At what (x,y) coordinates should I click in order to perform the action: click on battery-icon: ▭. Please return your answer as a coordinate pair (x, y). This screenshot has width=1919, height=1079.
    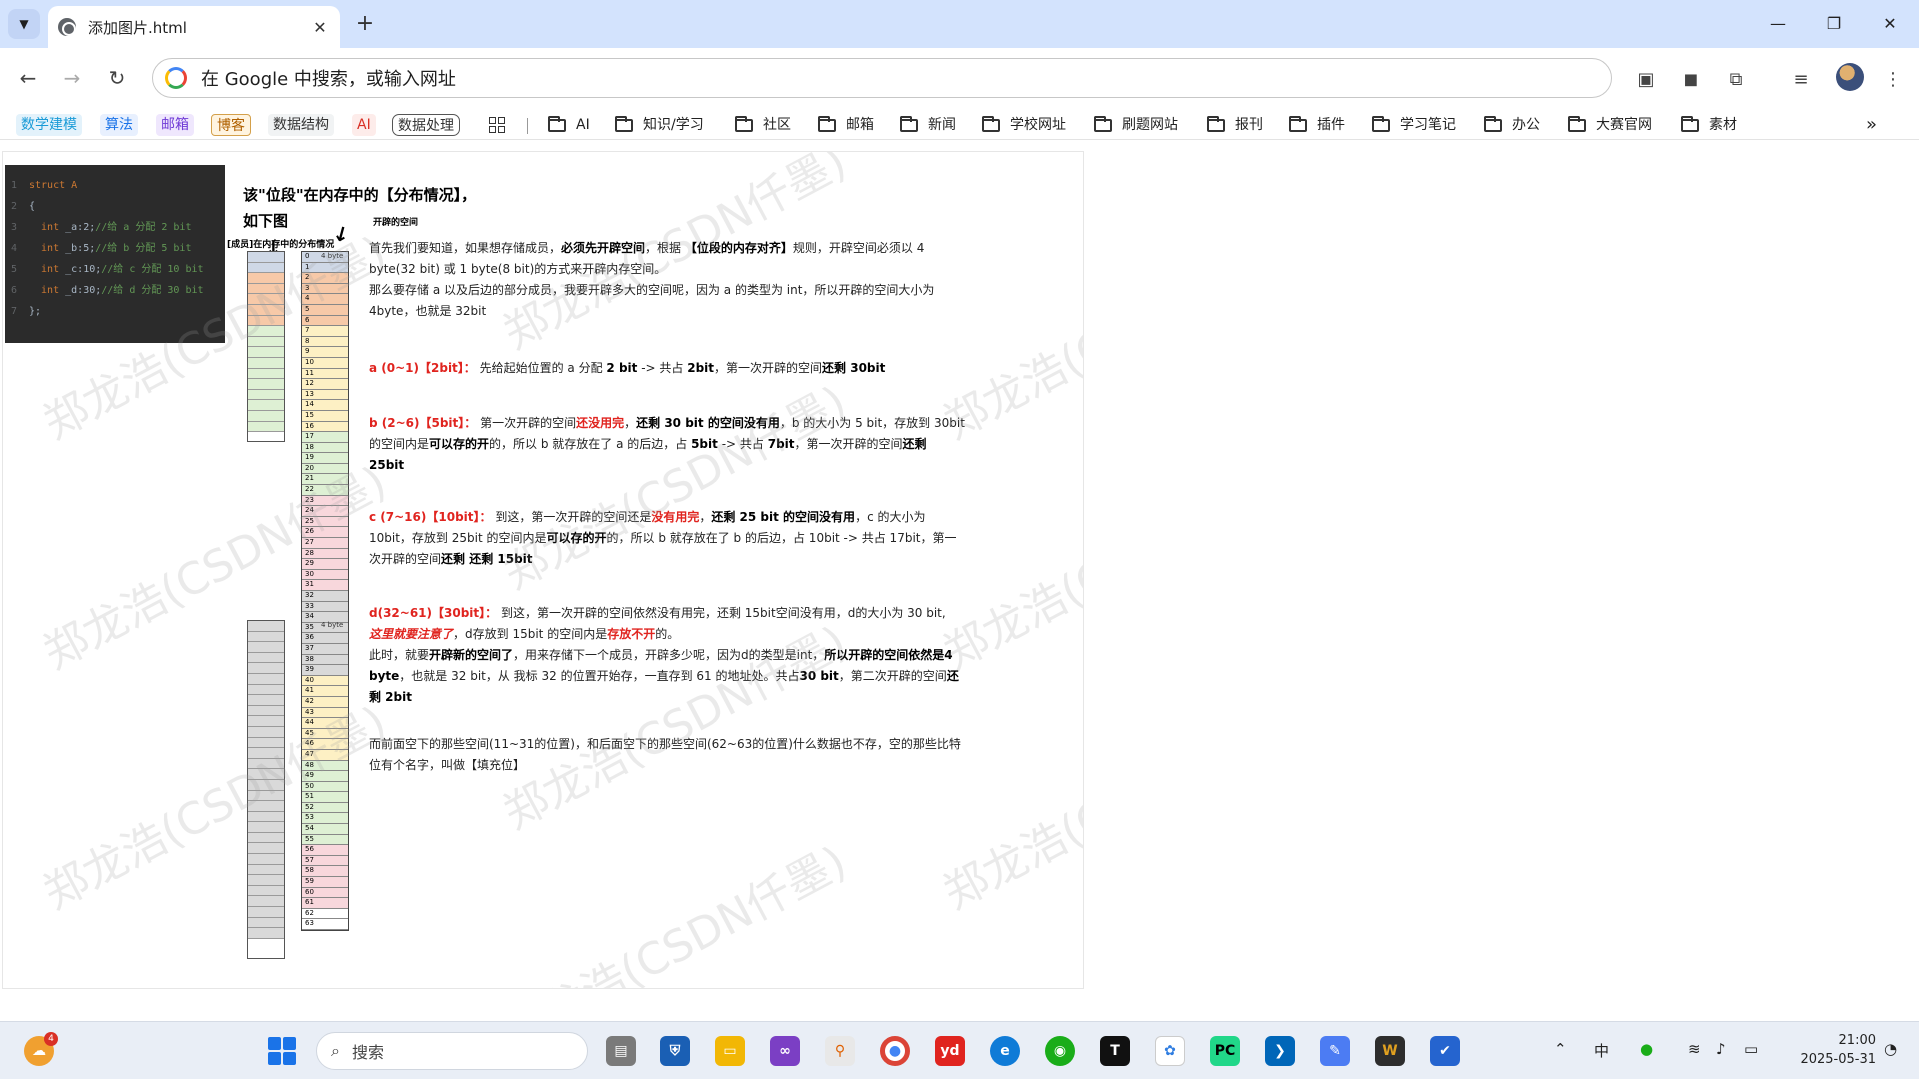
    Looking at the image, I should click on (1751, 1049).